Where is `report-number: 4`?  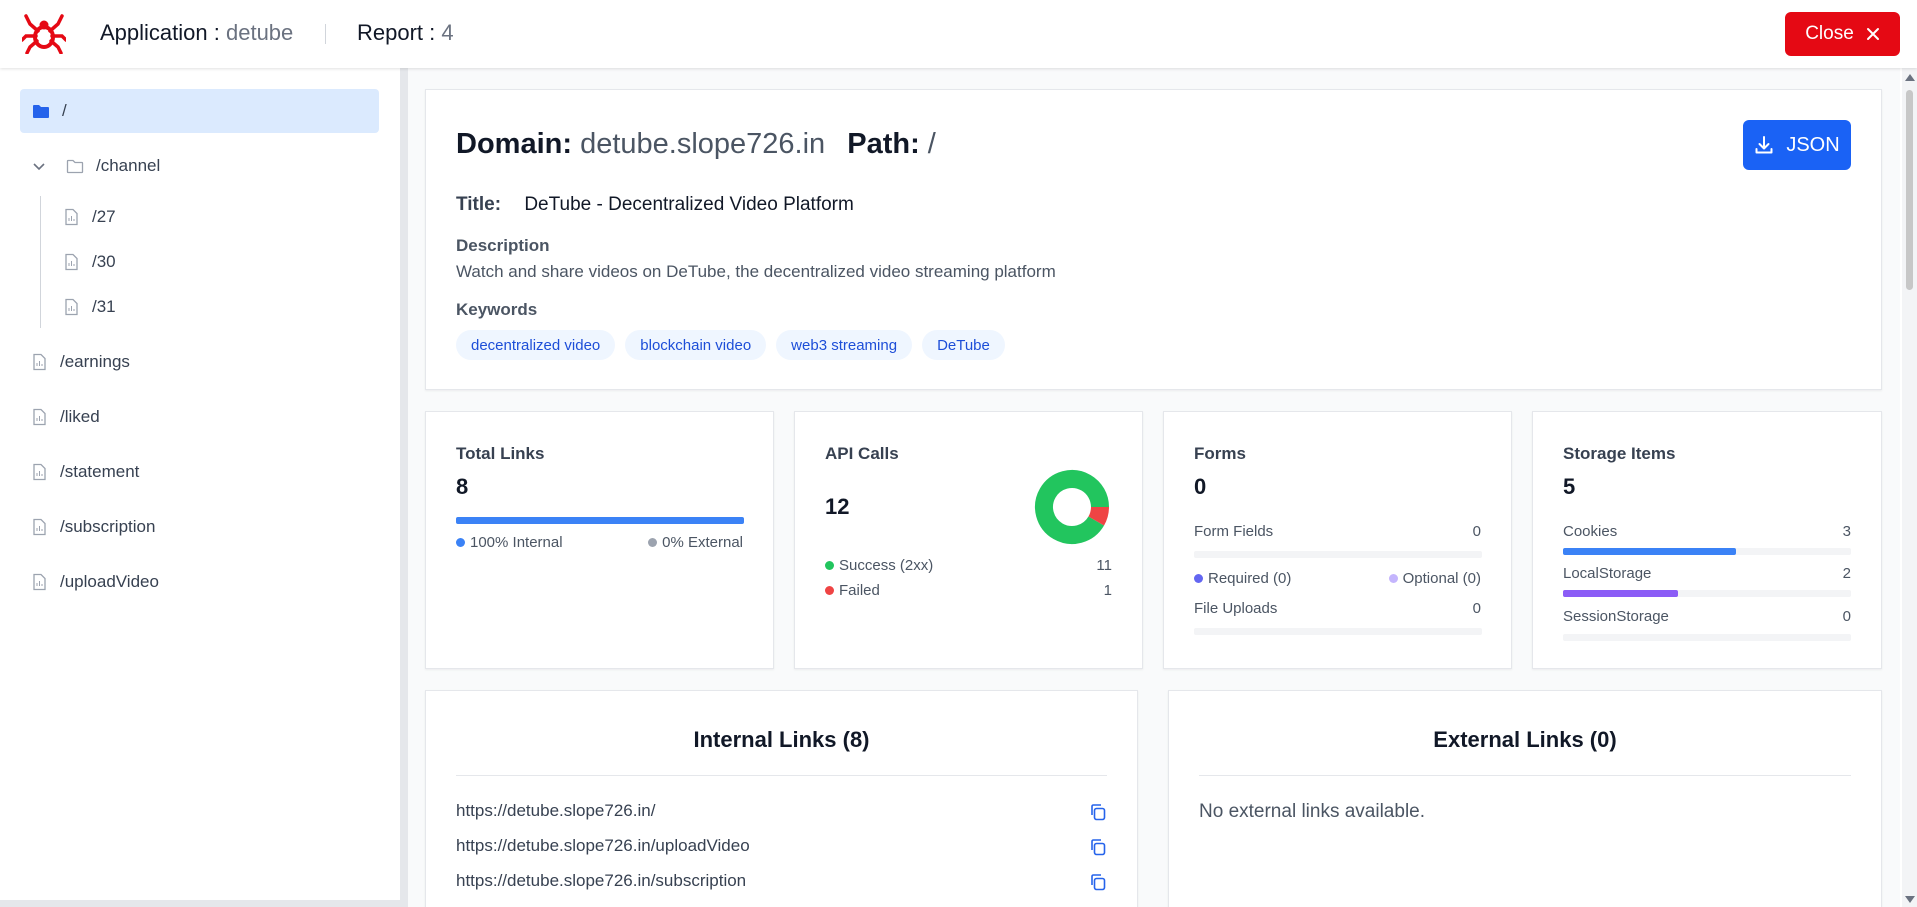 report-number: 4 is located at coordinates (447, 32).